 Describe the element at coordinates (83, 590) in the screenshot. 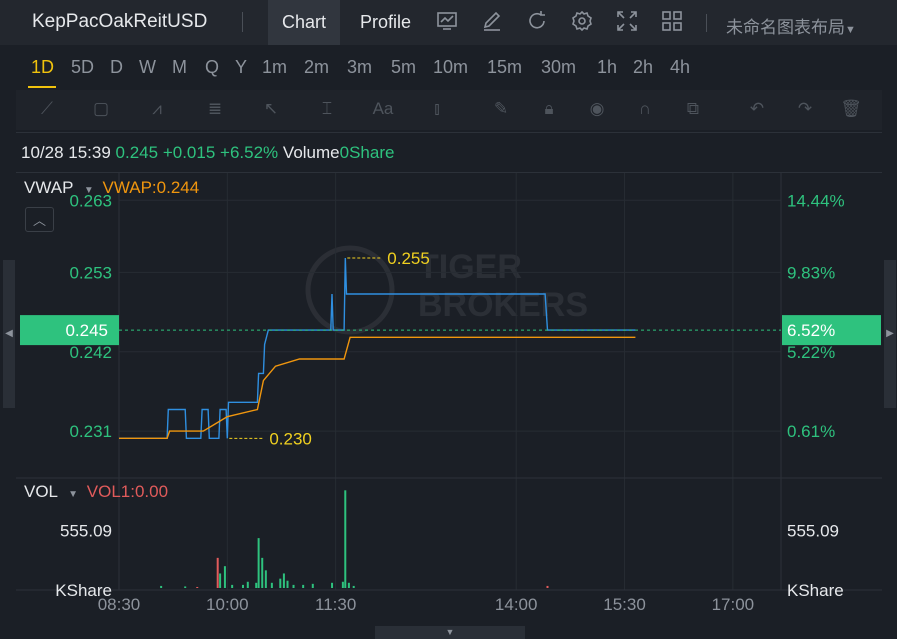

I see `vol-unit-label-left: KShare` at that location.